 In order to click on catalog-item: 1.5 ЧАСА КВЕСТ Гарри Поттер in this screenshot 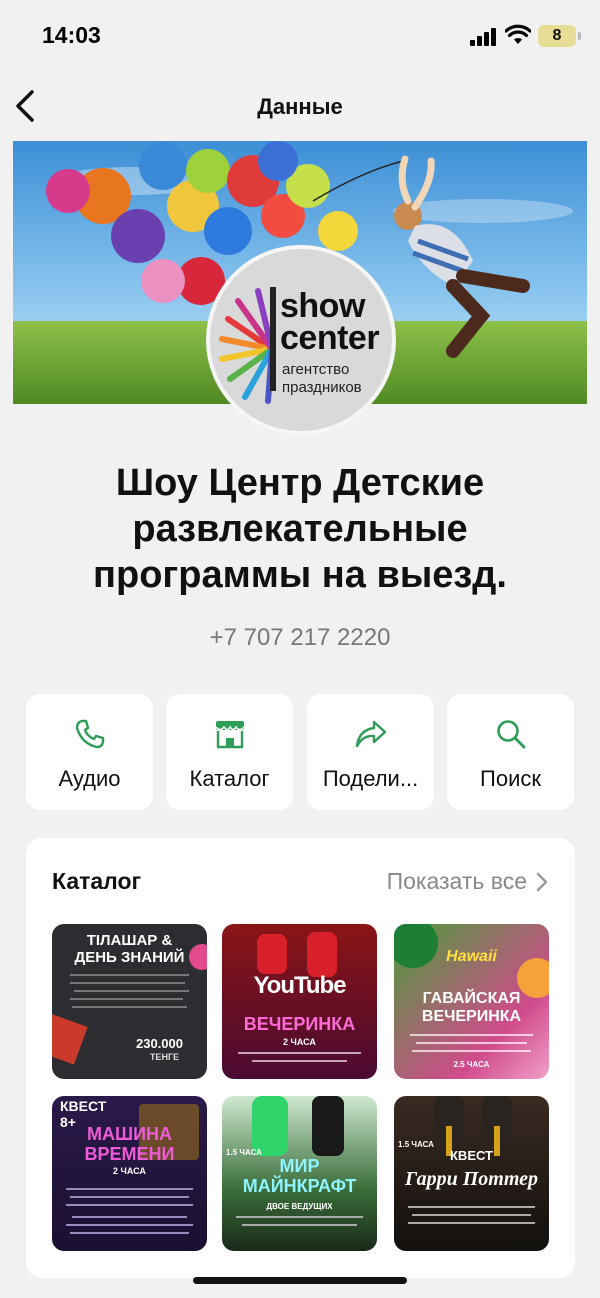, I will do `click(471, 1173)`.